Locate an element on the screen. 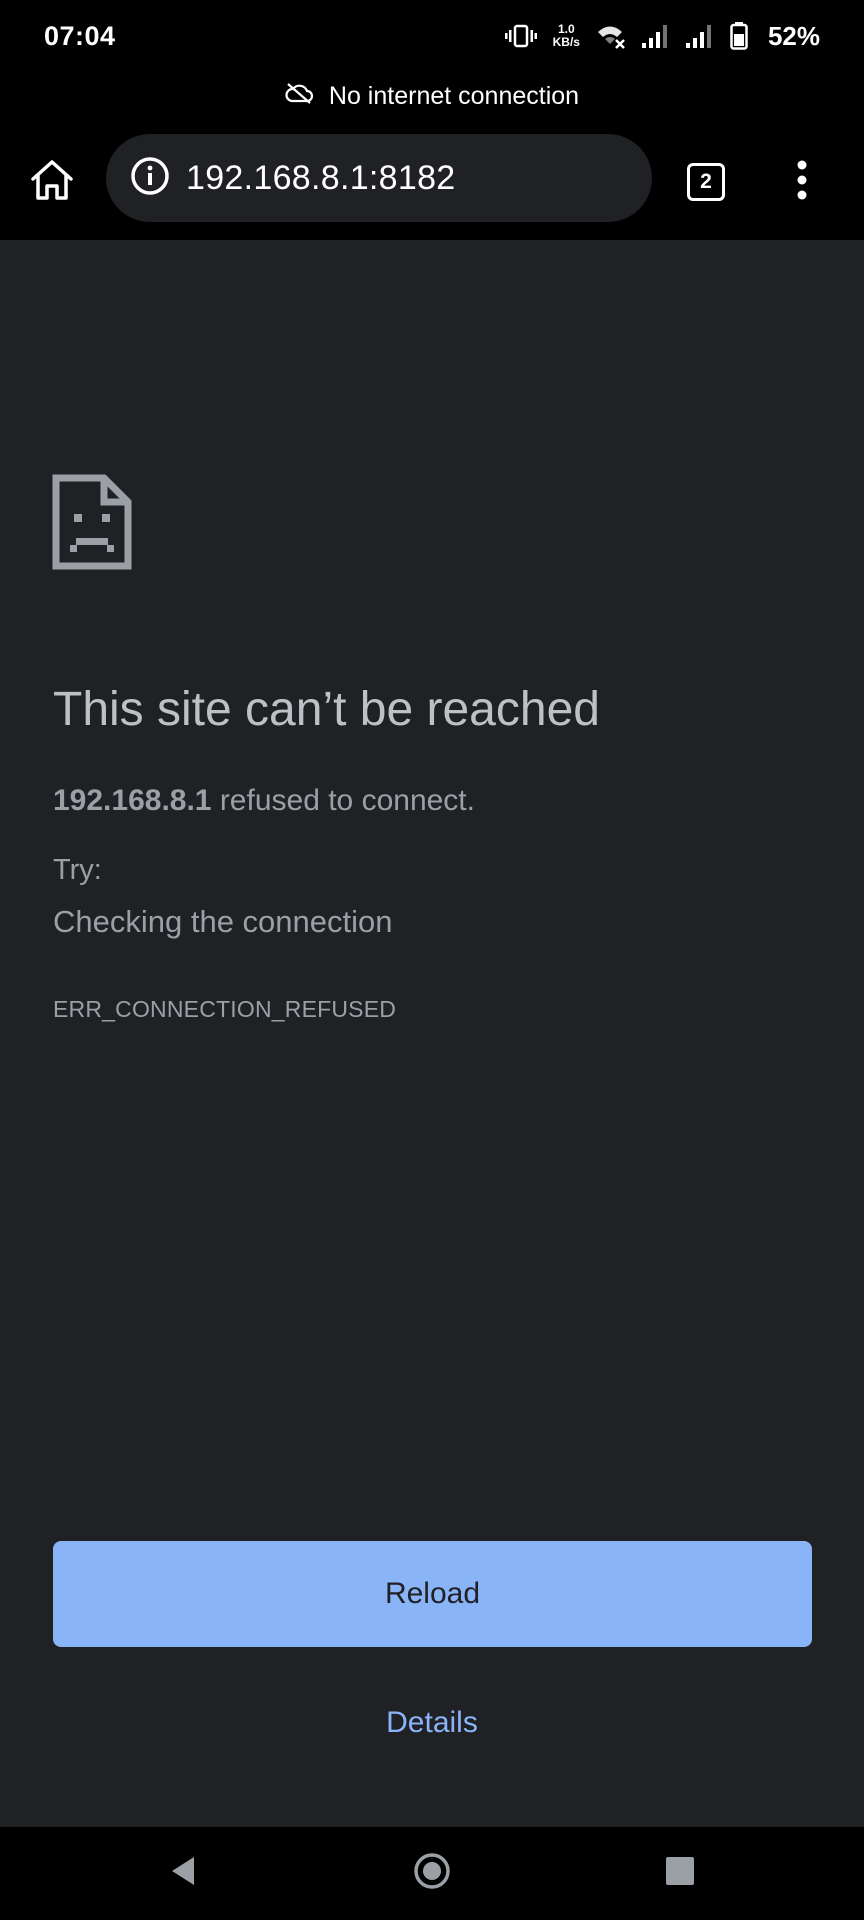 The height and width of the screenshot is (1920, 864). network-speed-unit: KB/s is located at coordinates (566, 42).